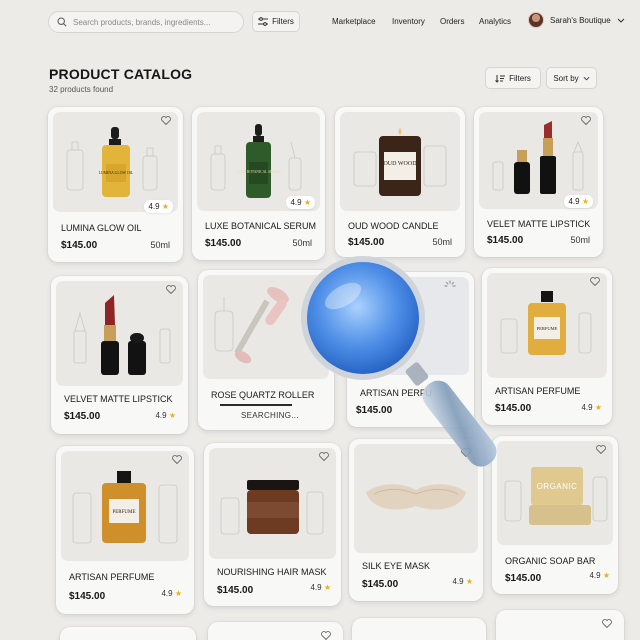 The image size is (640, 640). Describe the element at coordinates (119, 355) in the screenshot. I see `product-card: VELVET MATTE LIPSTICK $145.00 4.9 ★` at that location.